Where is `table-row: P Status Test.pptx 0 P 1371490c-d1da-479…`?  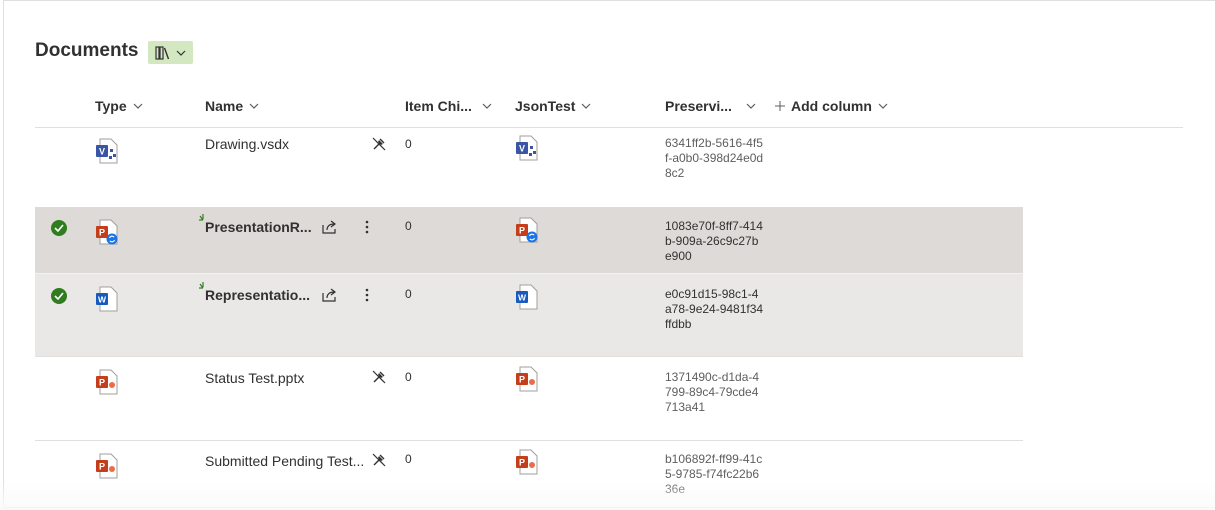 table-row: P Status Test.pptx 0 P 1371490c-d1da-479… is located at coordinates (529, 399).